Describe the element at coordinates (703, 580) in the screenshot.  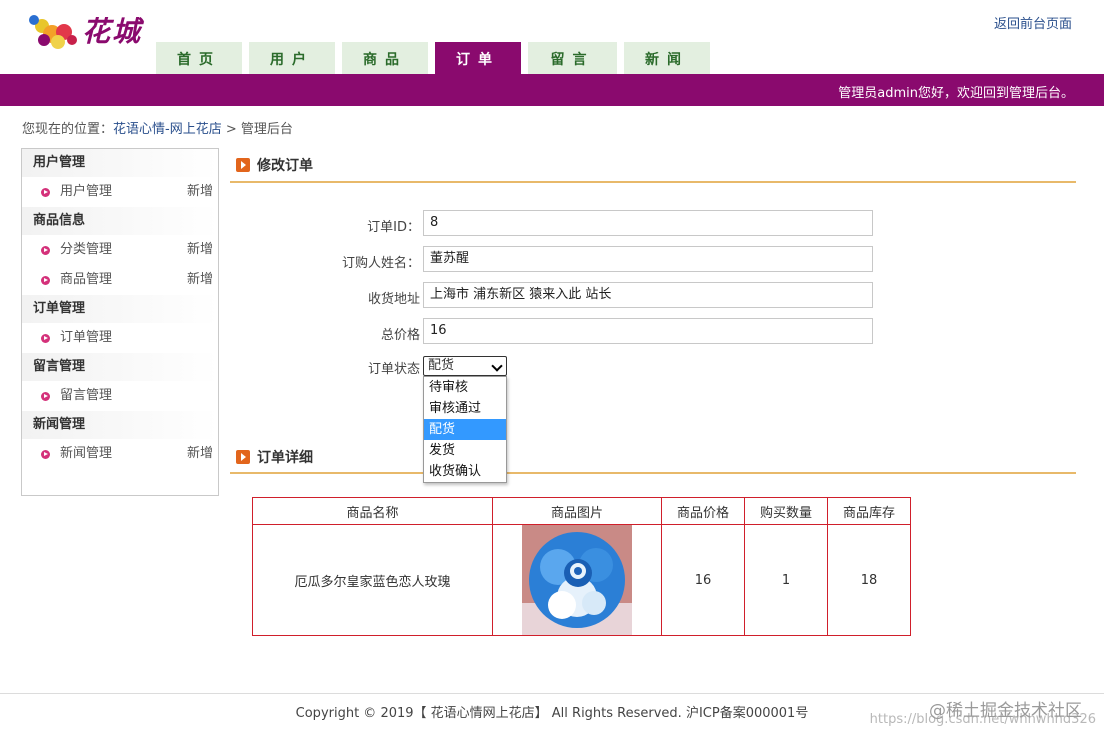
I see `product-price-cell: 16` at that location.